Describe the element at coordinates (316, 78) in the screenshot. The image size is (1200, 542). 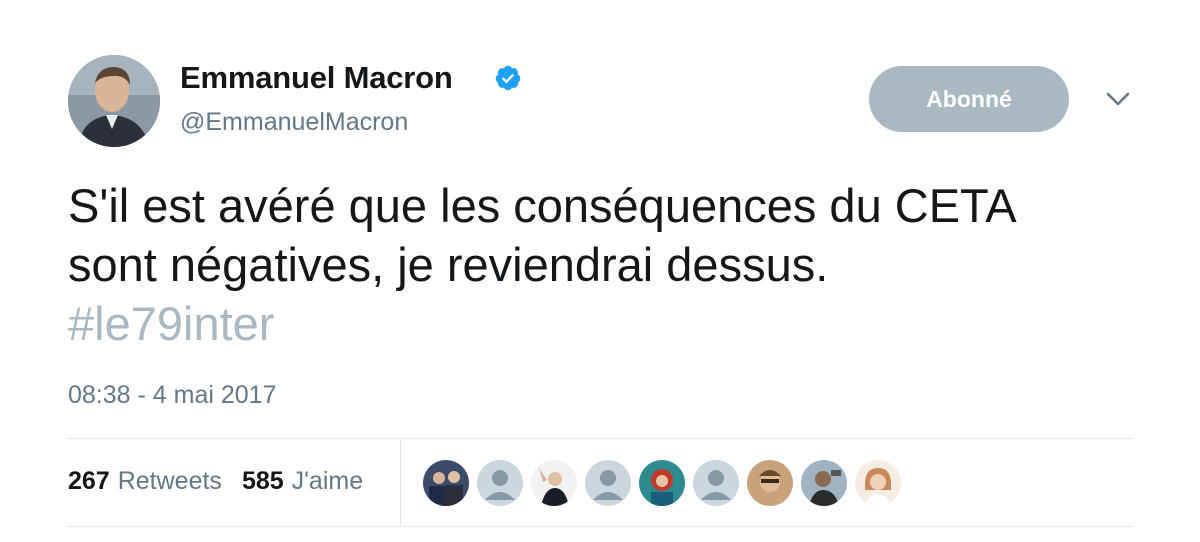
I see `author-display-name: Emmanuel Macron` at that location.